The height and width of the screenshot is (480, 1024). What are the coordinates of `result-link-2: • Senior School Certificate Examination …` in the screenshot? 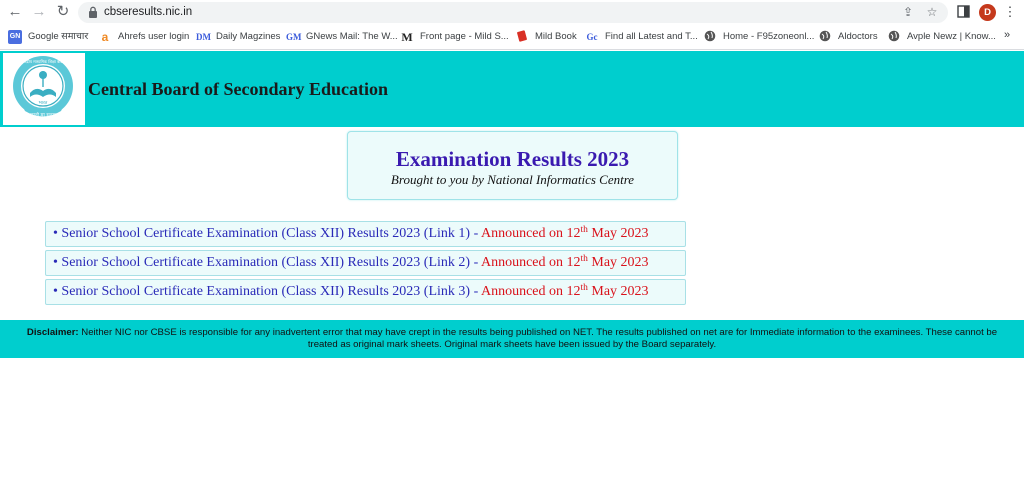 It's located at (365, 263).